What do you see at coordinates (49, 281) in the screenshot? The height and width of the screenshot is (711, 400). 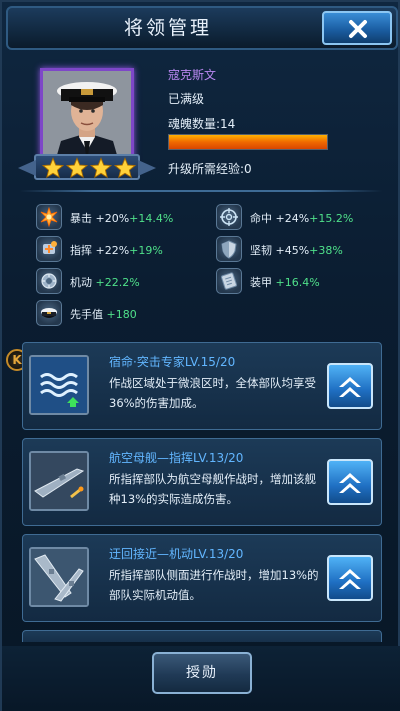 I see `mobility-icon` at bounding box center [49, 281].